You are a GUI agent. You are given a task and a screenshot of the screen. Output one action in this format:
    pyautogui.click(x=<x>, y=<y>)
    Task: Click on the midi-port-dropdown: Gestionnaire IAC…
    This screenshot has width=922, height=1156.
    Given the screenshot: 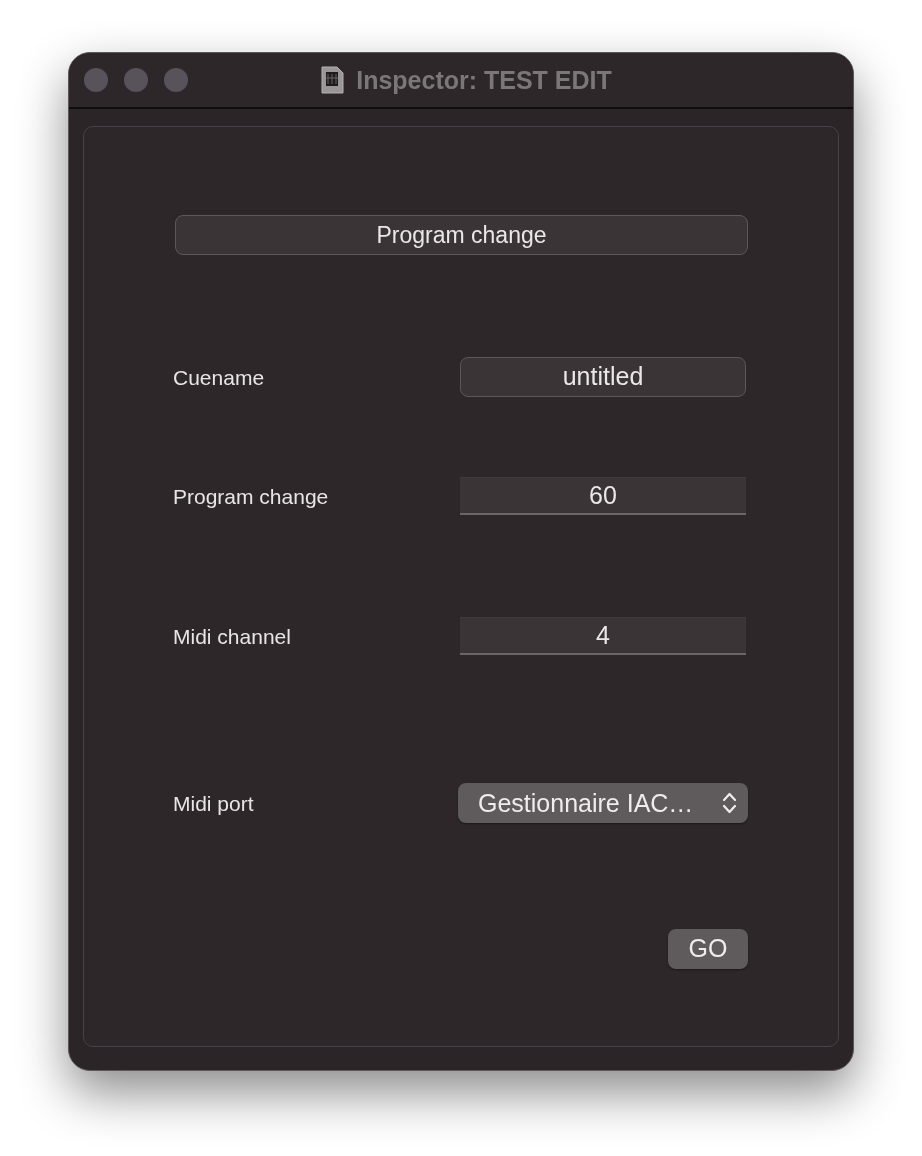 What is the action you would take?
    pyautogui.click(x=603, y=803)
    